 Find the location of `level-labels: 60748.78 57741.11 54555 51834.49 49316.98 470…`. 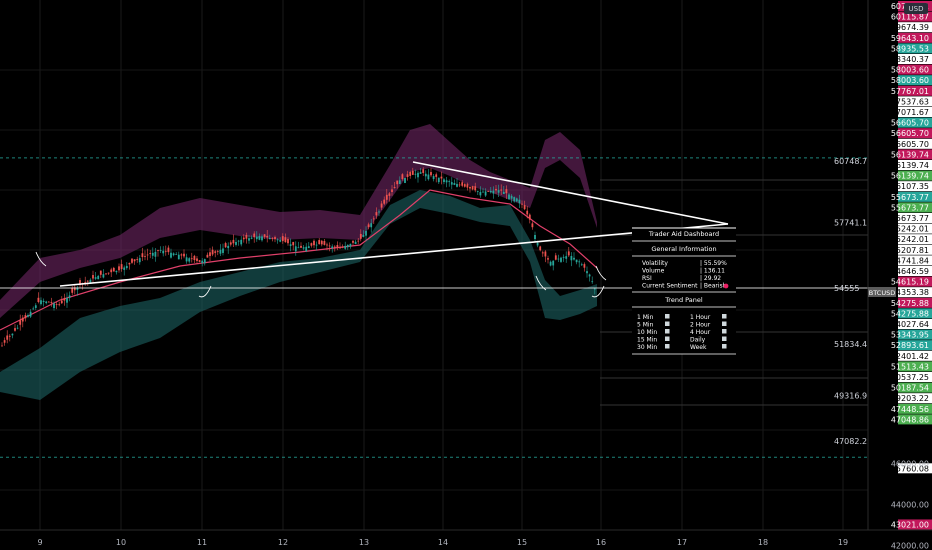

level-labels: 60748.78 57741.11 54555 51834.49 49316.98 470… is located at coordinates (853, 301).